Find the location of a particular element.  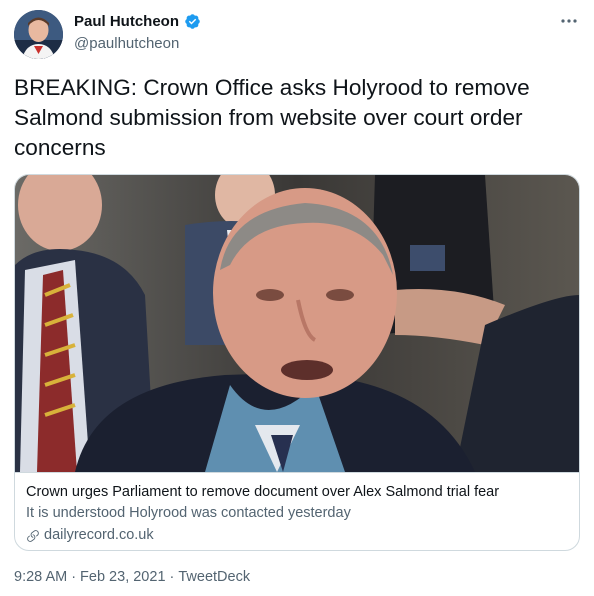

tweet-time: 9:28 AM is located at coordinates (40, 577).